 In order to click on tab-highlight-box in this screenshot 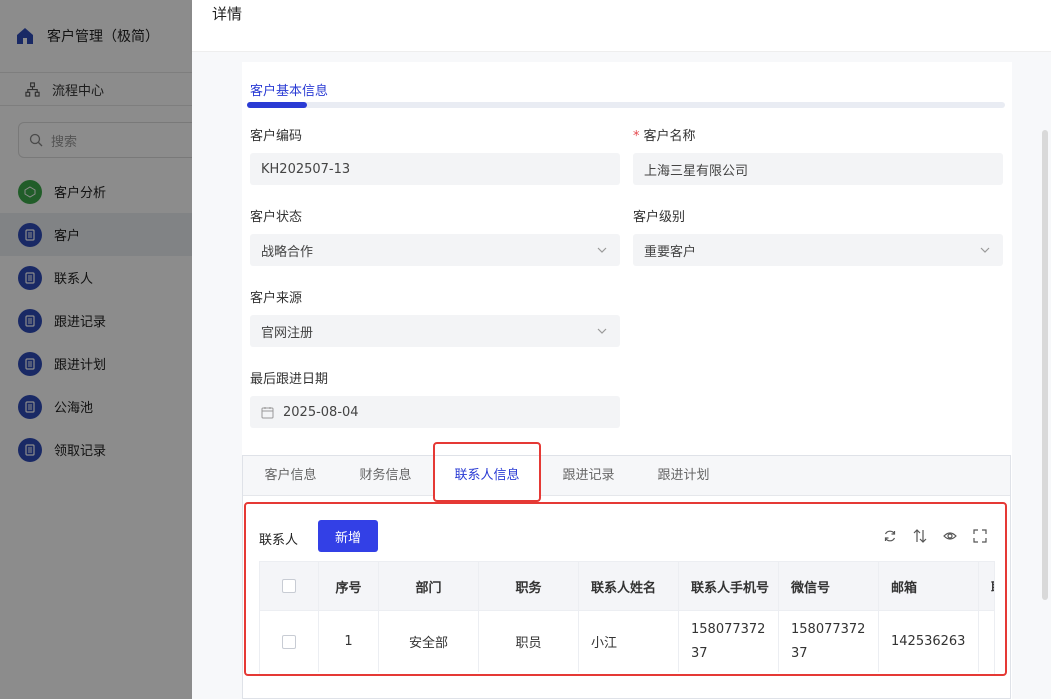, I will do `click(487, 472)`.